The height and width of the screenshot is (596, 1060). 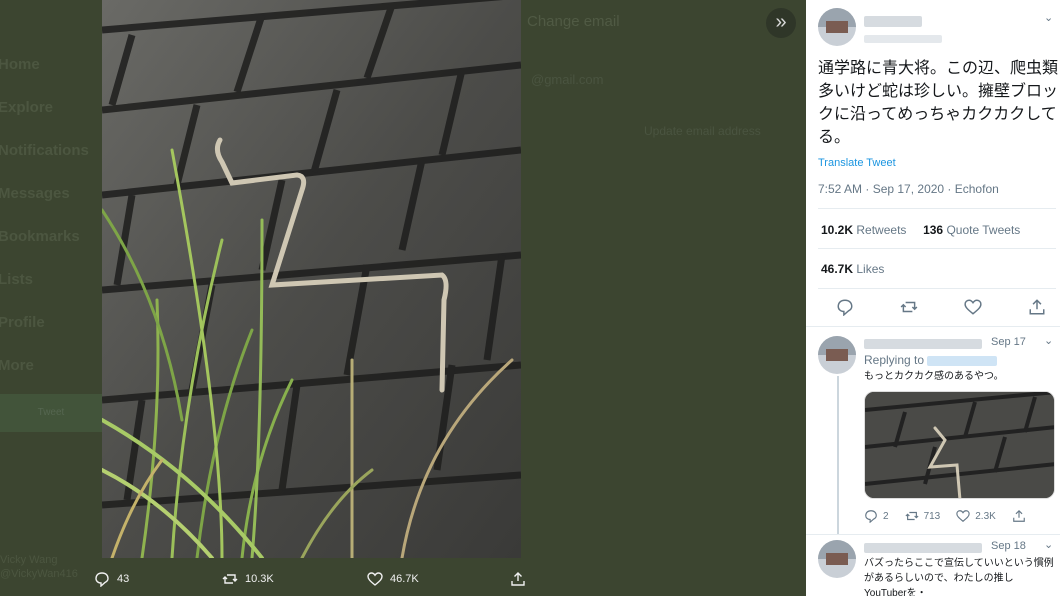 What do you see at coordinates (838, 455) in the screenshot?
I see `thread-line` at bounding box center [838, 455].